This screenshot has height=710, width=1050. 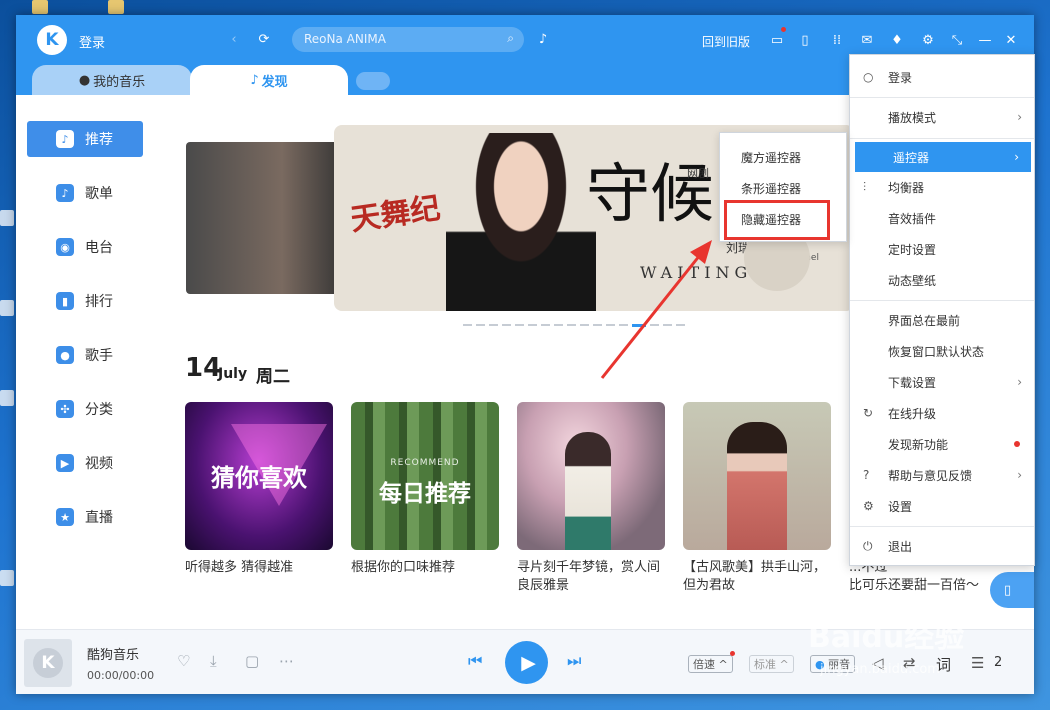 I want to click on annotation-arrow, so click(x=656, y=309).